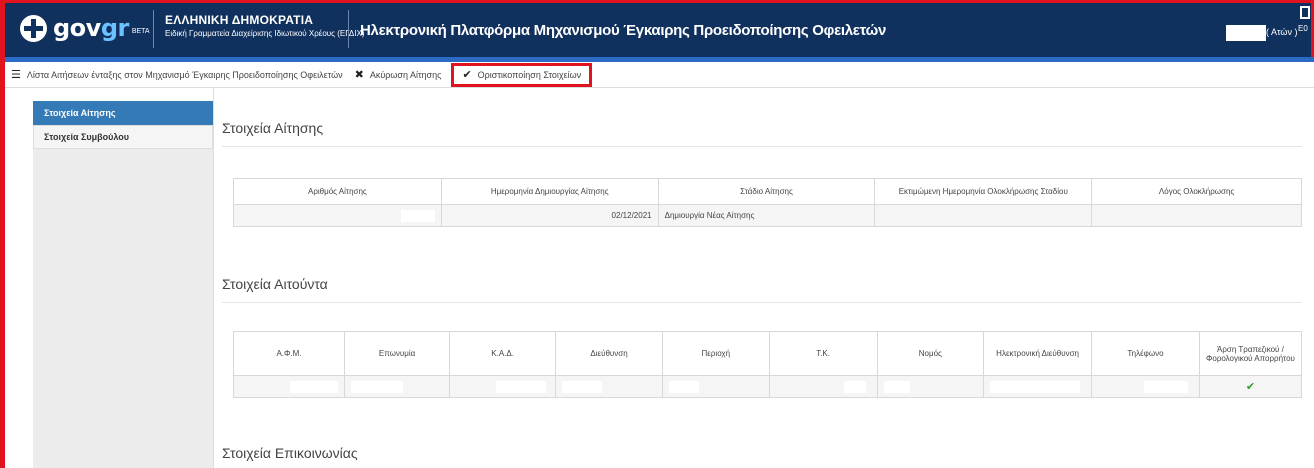 This screenshot has width=1314, height=468. What do you see at coordinates (549, 191) in the screenshot?
I see `column-header: Ημερομηνία Δημιουργίας Αίτησης` at bounding box center [549, 191].